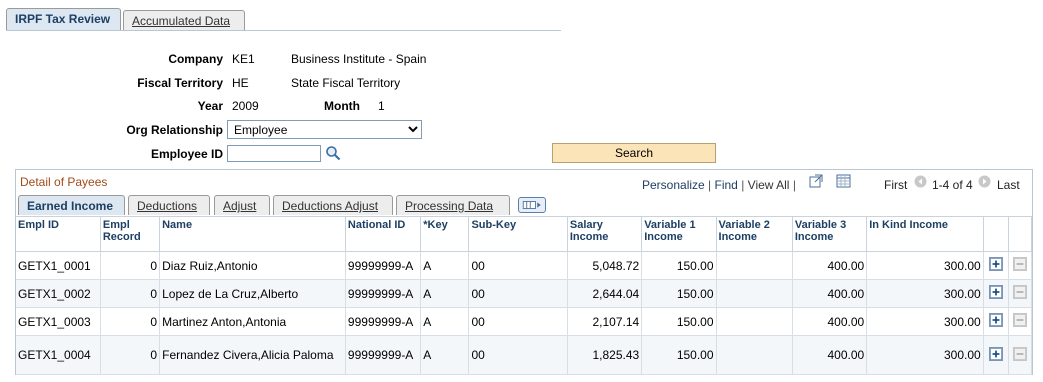 The image size is (1043, 382). Describe the element at coordinates (673, 185) in the screenshot. I see `personalize-link: Personalize` at that location.